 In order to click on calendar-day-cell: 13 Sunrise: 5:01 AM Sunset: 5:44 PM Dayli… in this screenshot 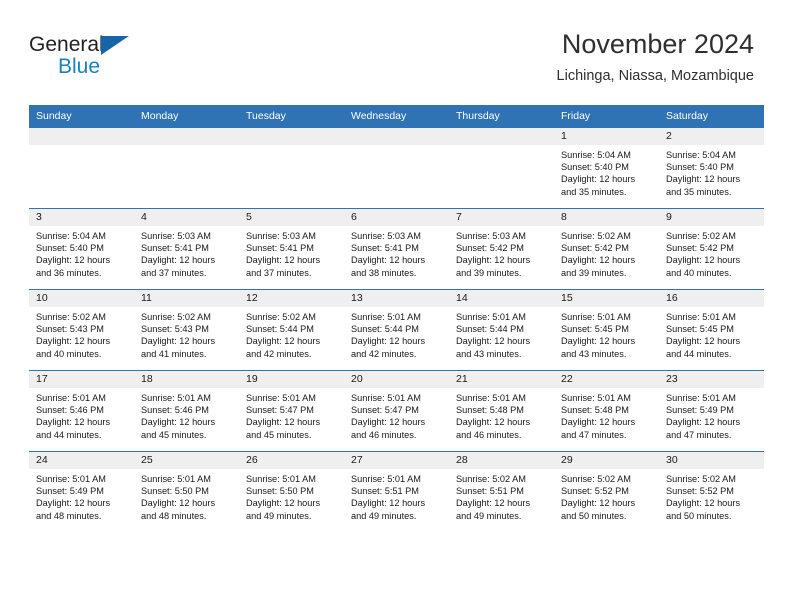, I will do `click(396, 330)`.